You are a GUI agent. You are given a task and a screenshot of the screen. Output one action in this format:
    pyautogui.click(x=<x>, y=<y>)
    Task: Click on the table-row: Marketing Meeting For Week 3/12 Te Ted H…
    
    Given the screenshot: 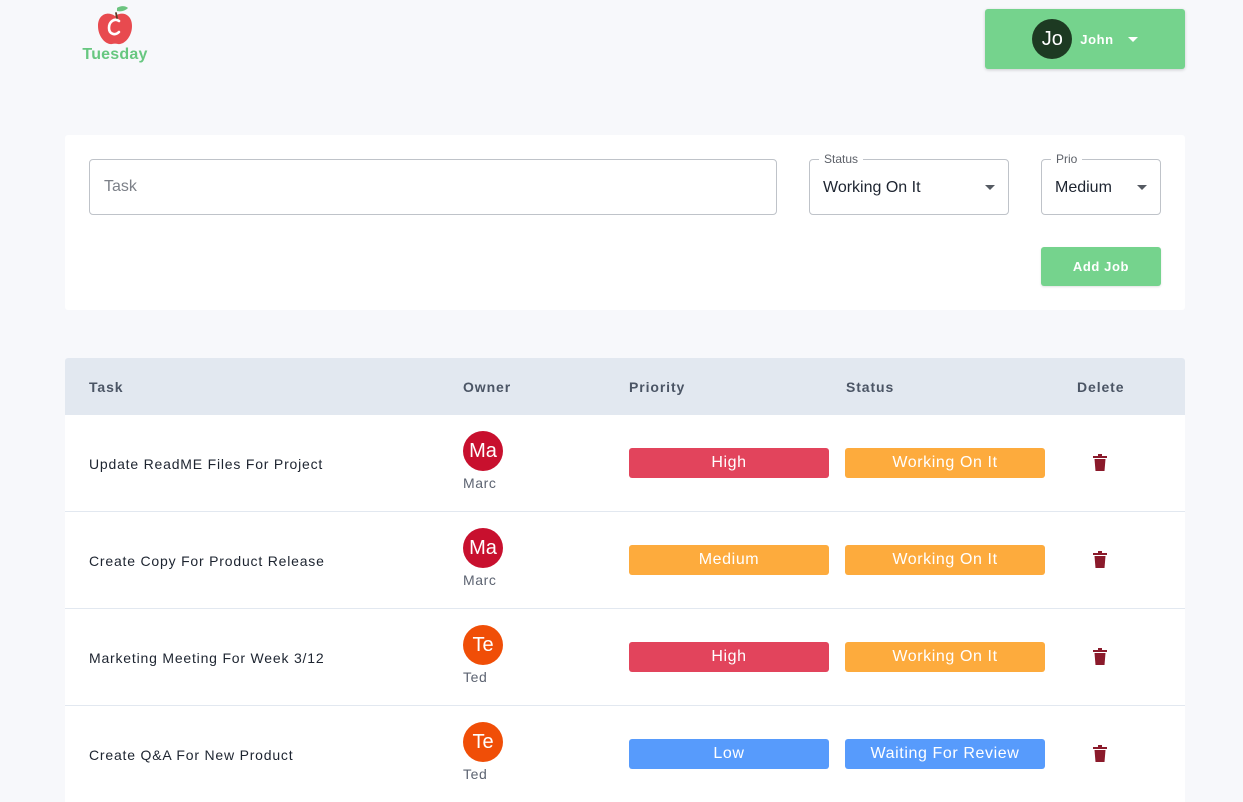 What is the action you would take?
    pyautogui.click(x=625, y=657)
    